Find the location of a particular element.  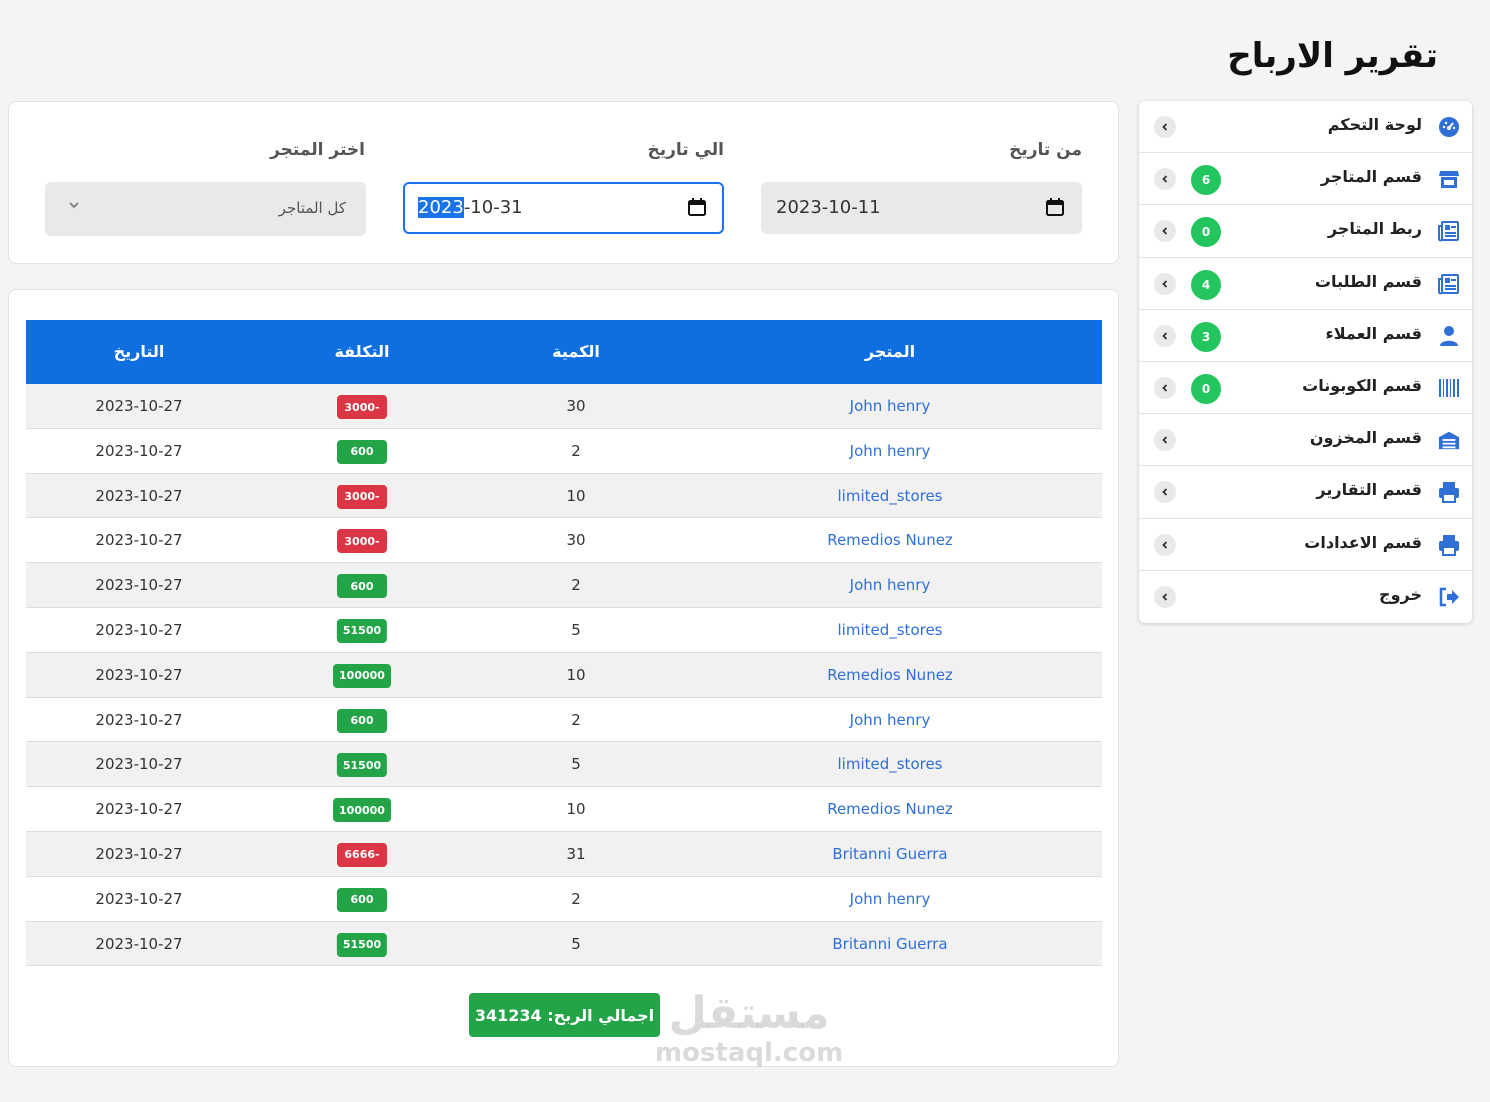

cost-badge: 3000- is located at coordinates (362, 496).